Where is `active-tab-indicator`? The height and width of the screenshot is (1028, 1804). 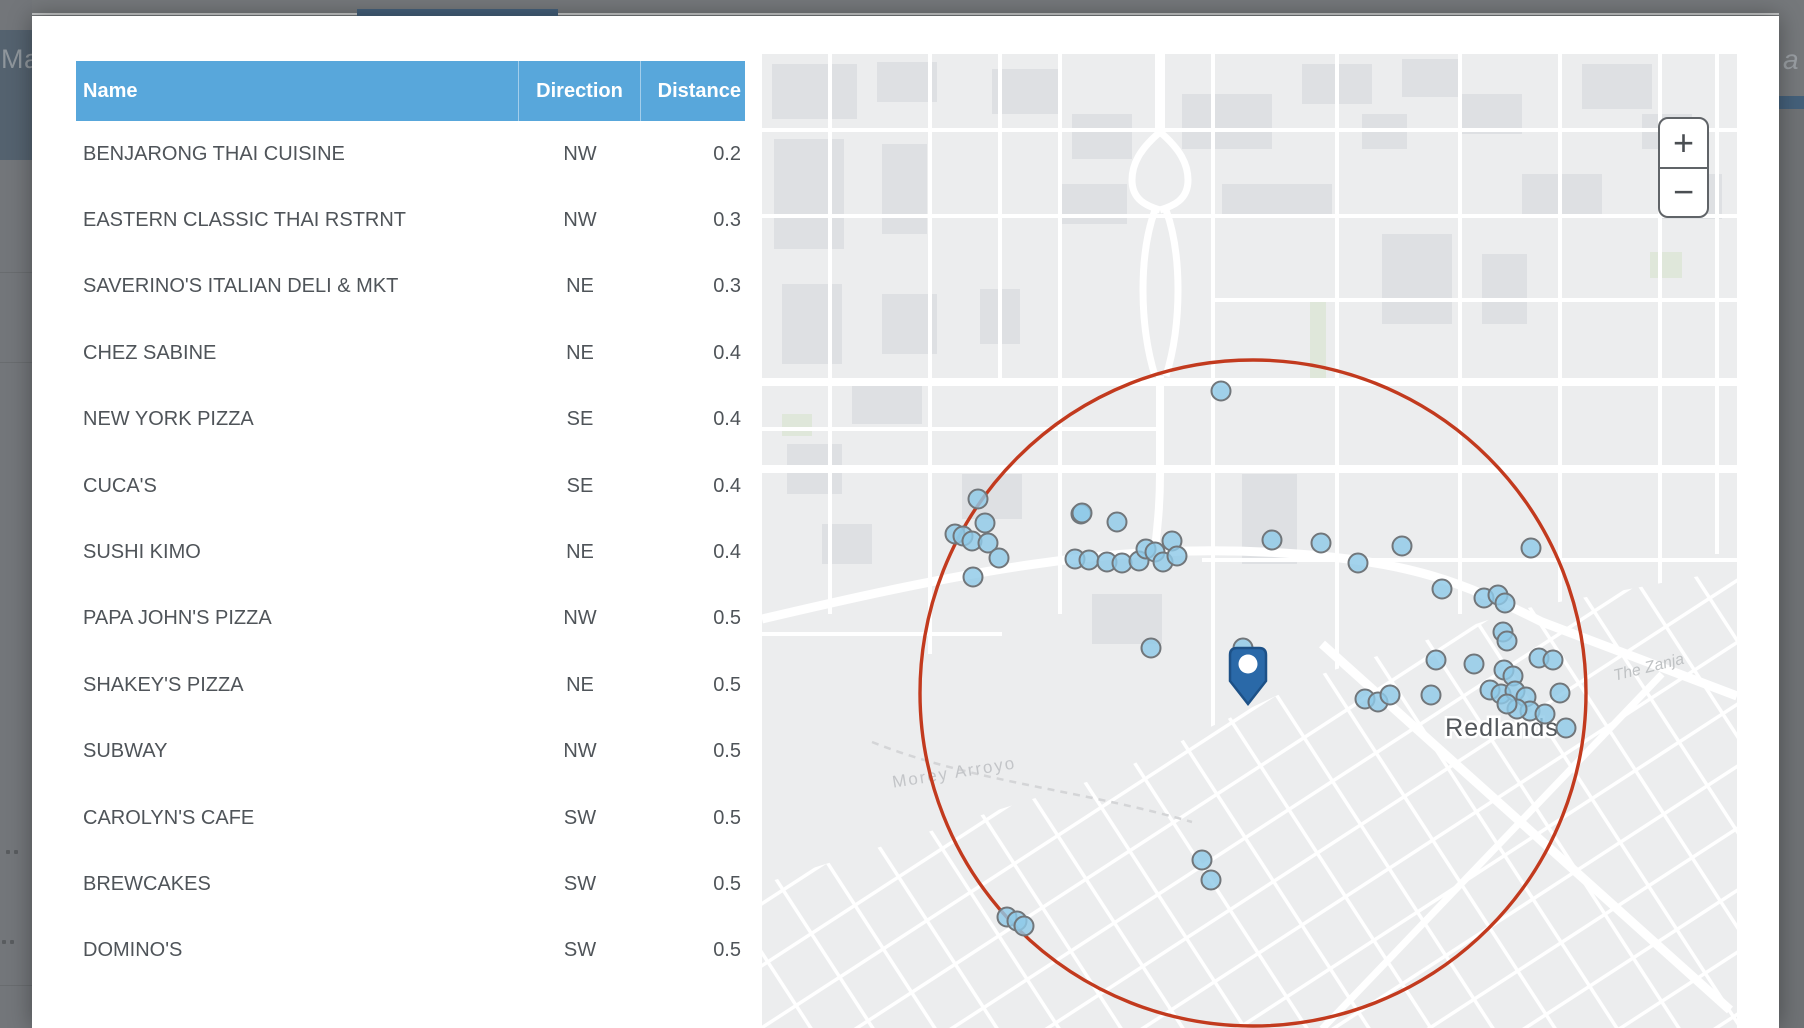 active-tab-indicator is located at coordinates (457, 12).